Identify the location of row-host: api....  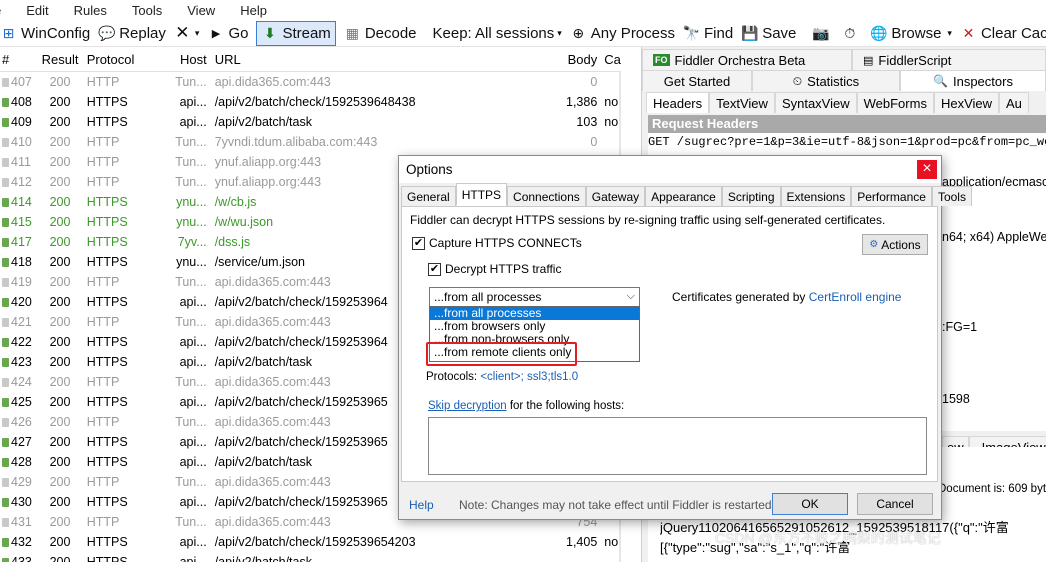
(193, 442).